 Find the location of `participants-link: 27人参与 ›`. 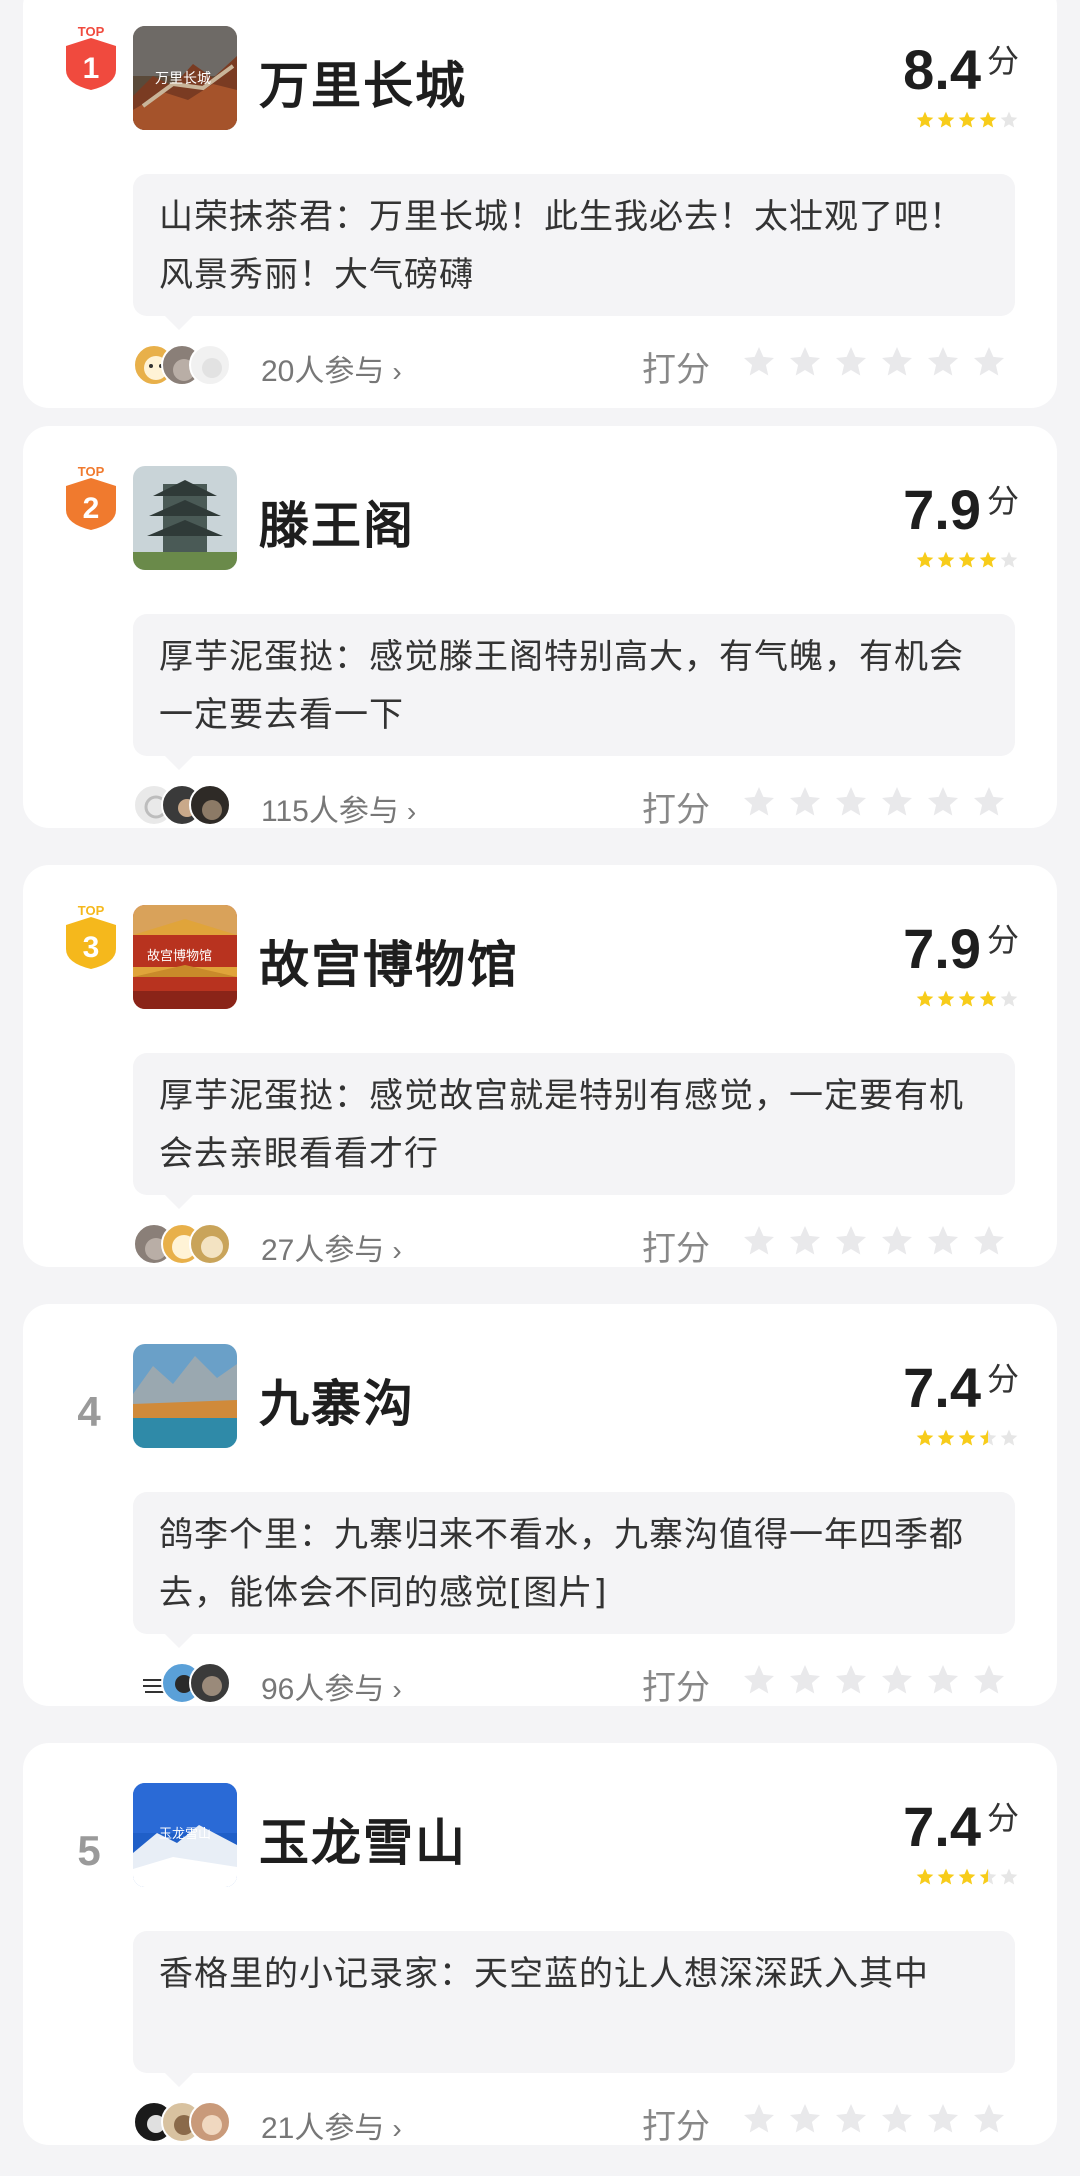

participants-link: 27人参与 › is located at coordinates (331, 1247).